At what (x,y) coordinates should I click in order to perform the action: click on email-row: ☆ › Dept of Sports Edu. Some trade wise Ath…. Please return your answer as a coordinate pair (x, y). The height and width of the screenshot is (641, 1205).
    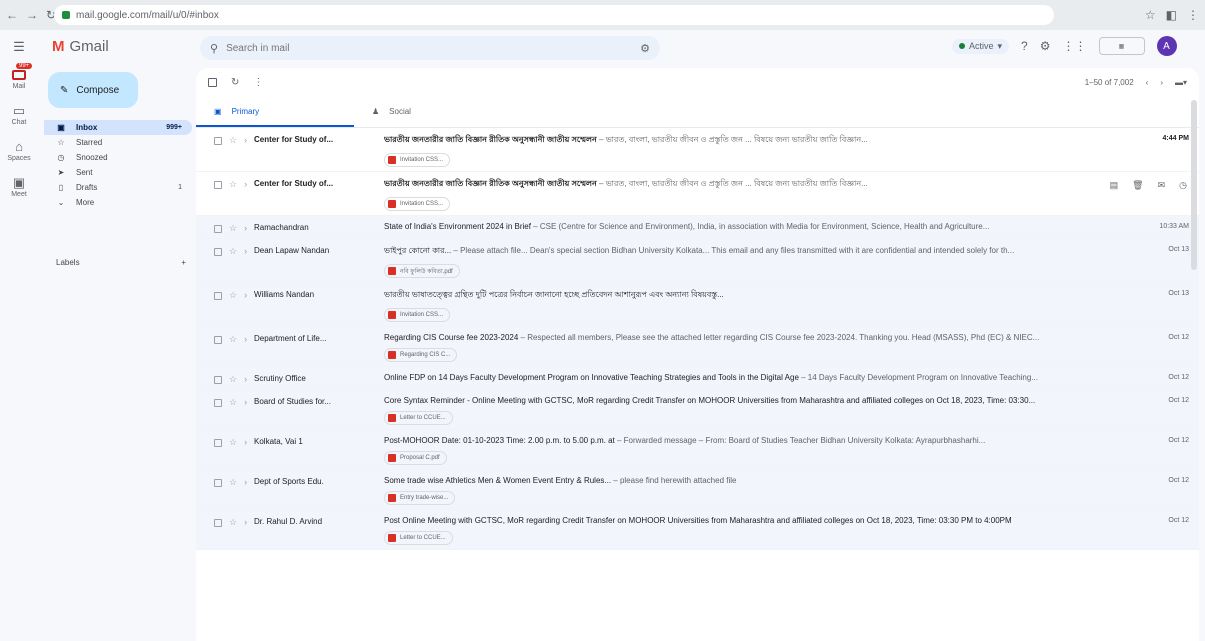
    Looking at the image, I should click on (697, 490).